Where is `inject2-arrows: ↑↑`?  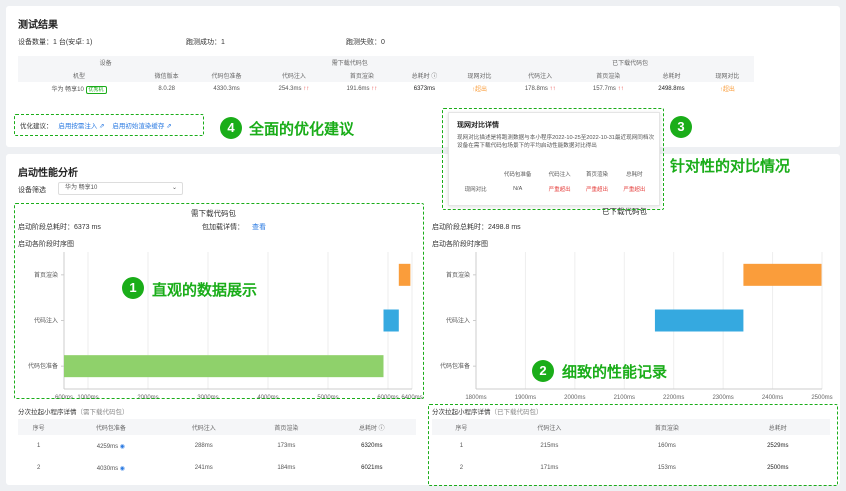 inject2-arrows: ↑↑ is located at coordinates (552, 88).